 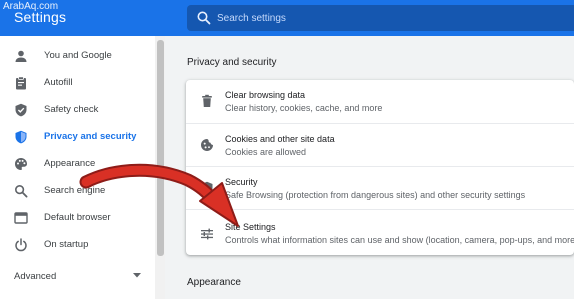 I want to click on appearance-section-title: Appearance, so click(x=214, y=282).